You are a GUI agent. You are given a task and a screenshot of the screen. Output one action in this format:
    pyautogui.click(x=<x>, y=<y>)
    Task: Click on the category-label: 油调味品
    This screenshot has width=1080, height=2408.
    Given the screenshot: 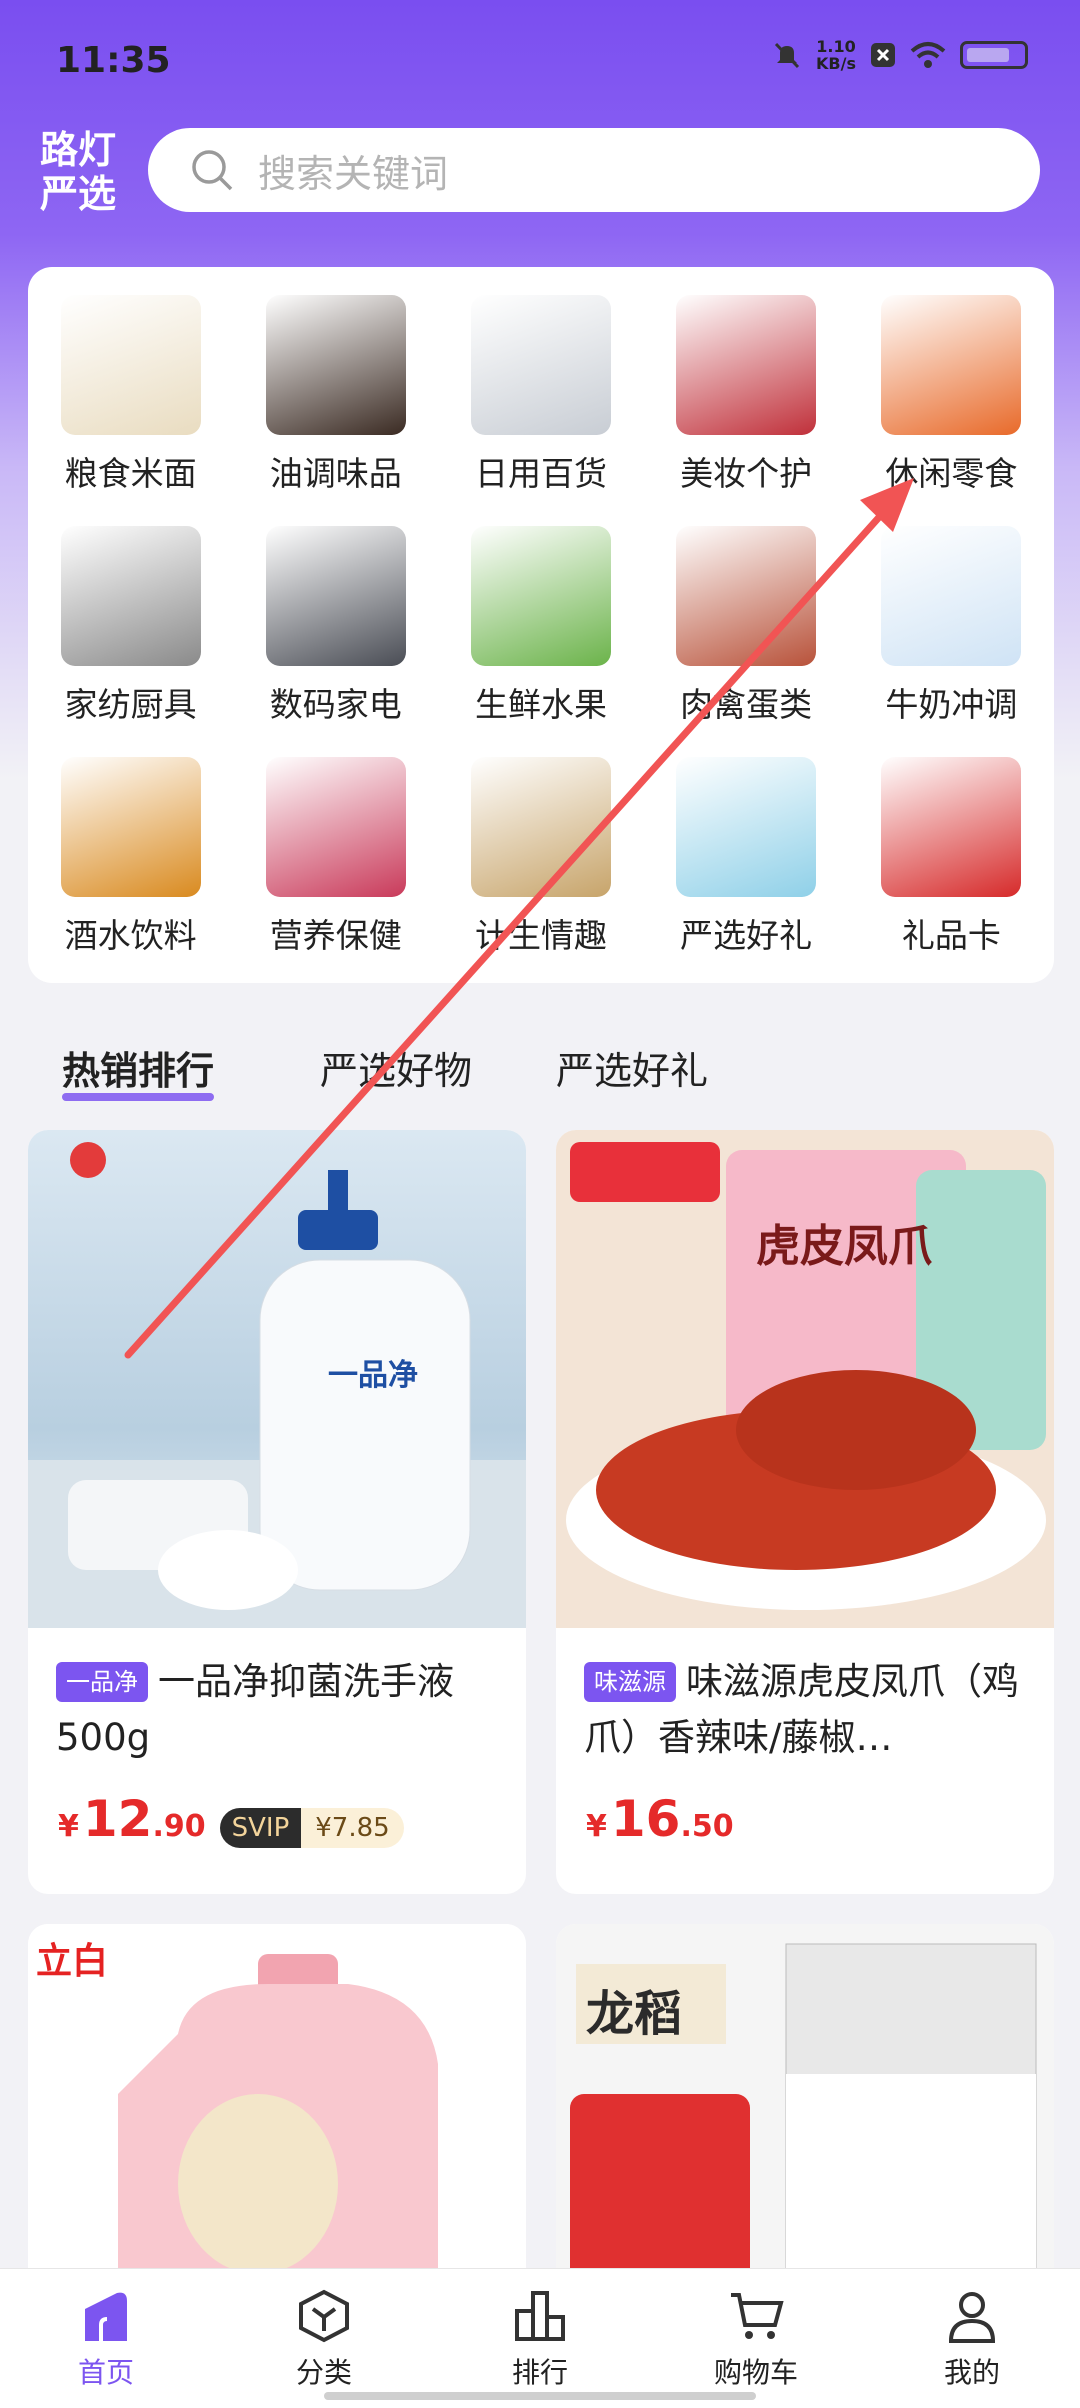 What is the action you would take?
    pyautogui.click(x=335, y=473)
    